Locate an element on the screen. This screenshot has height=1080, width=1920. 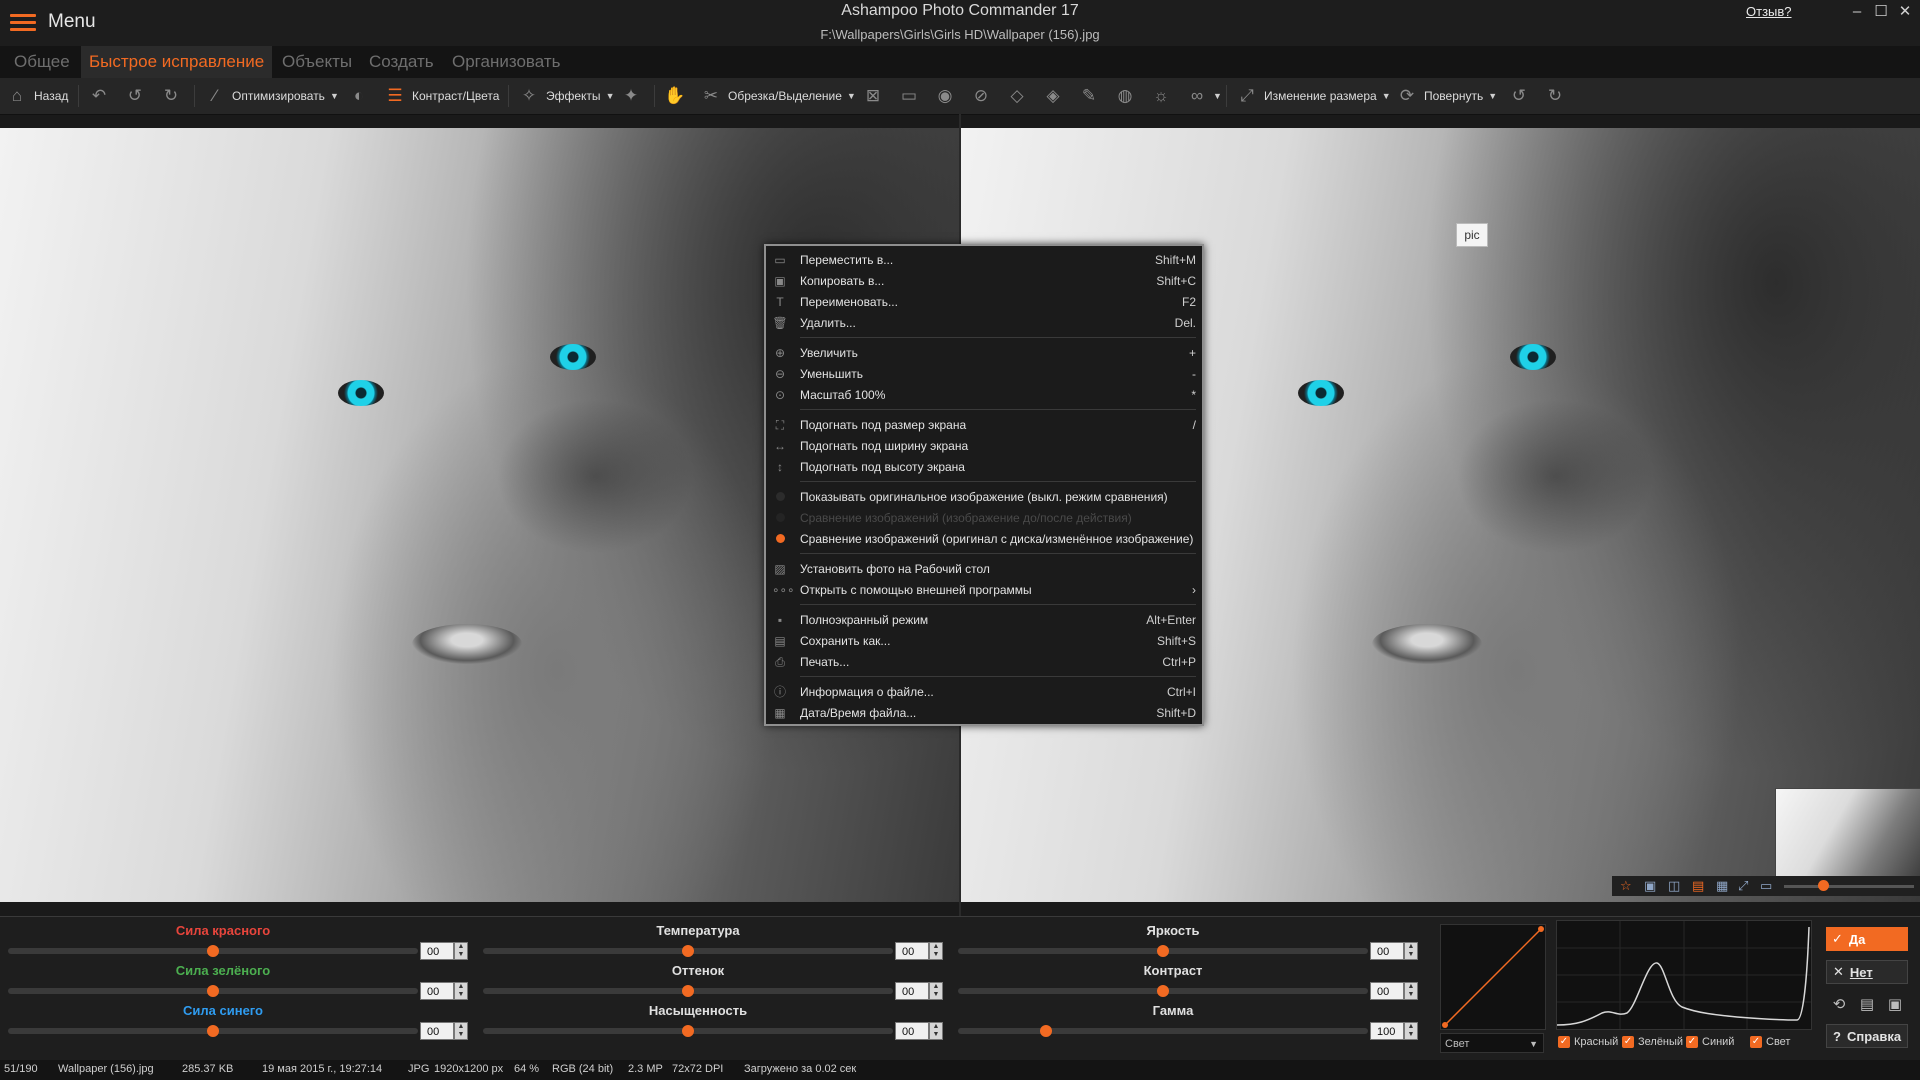
rotate-left-icon: ↺ is located at coordinates (1519, 96).